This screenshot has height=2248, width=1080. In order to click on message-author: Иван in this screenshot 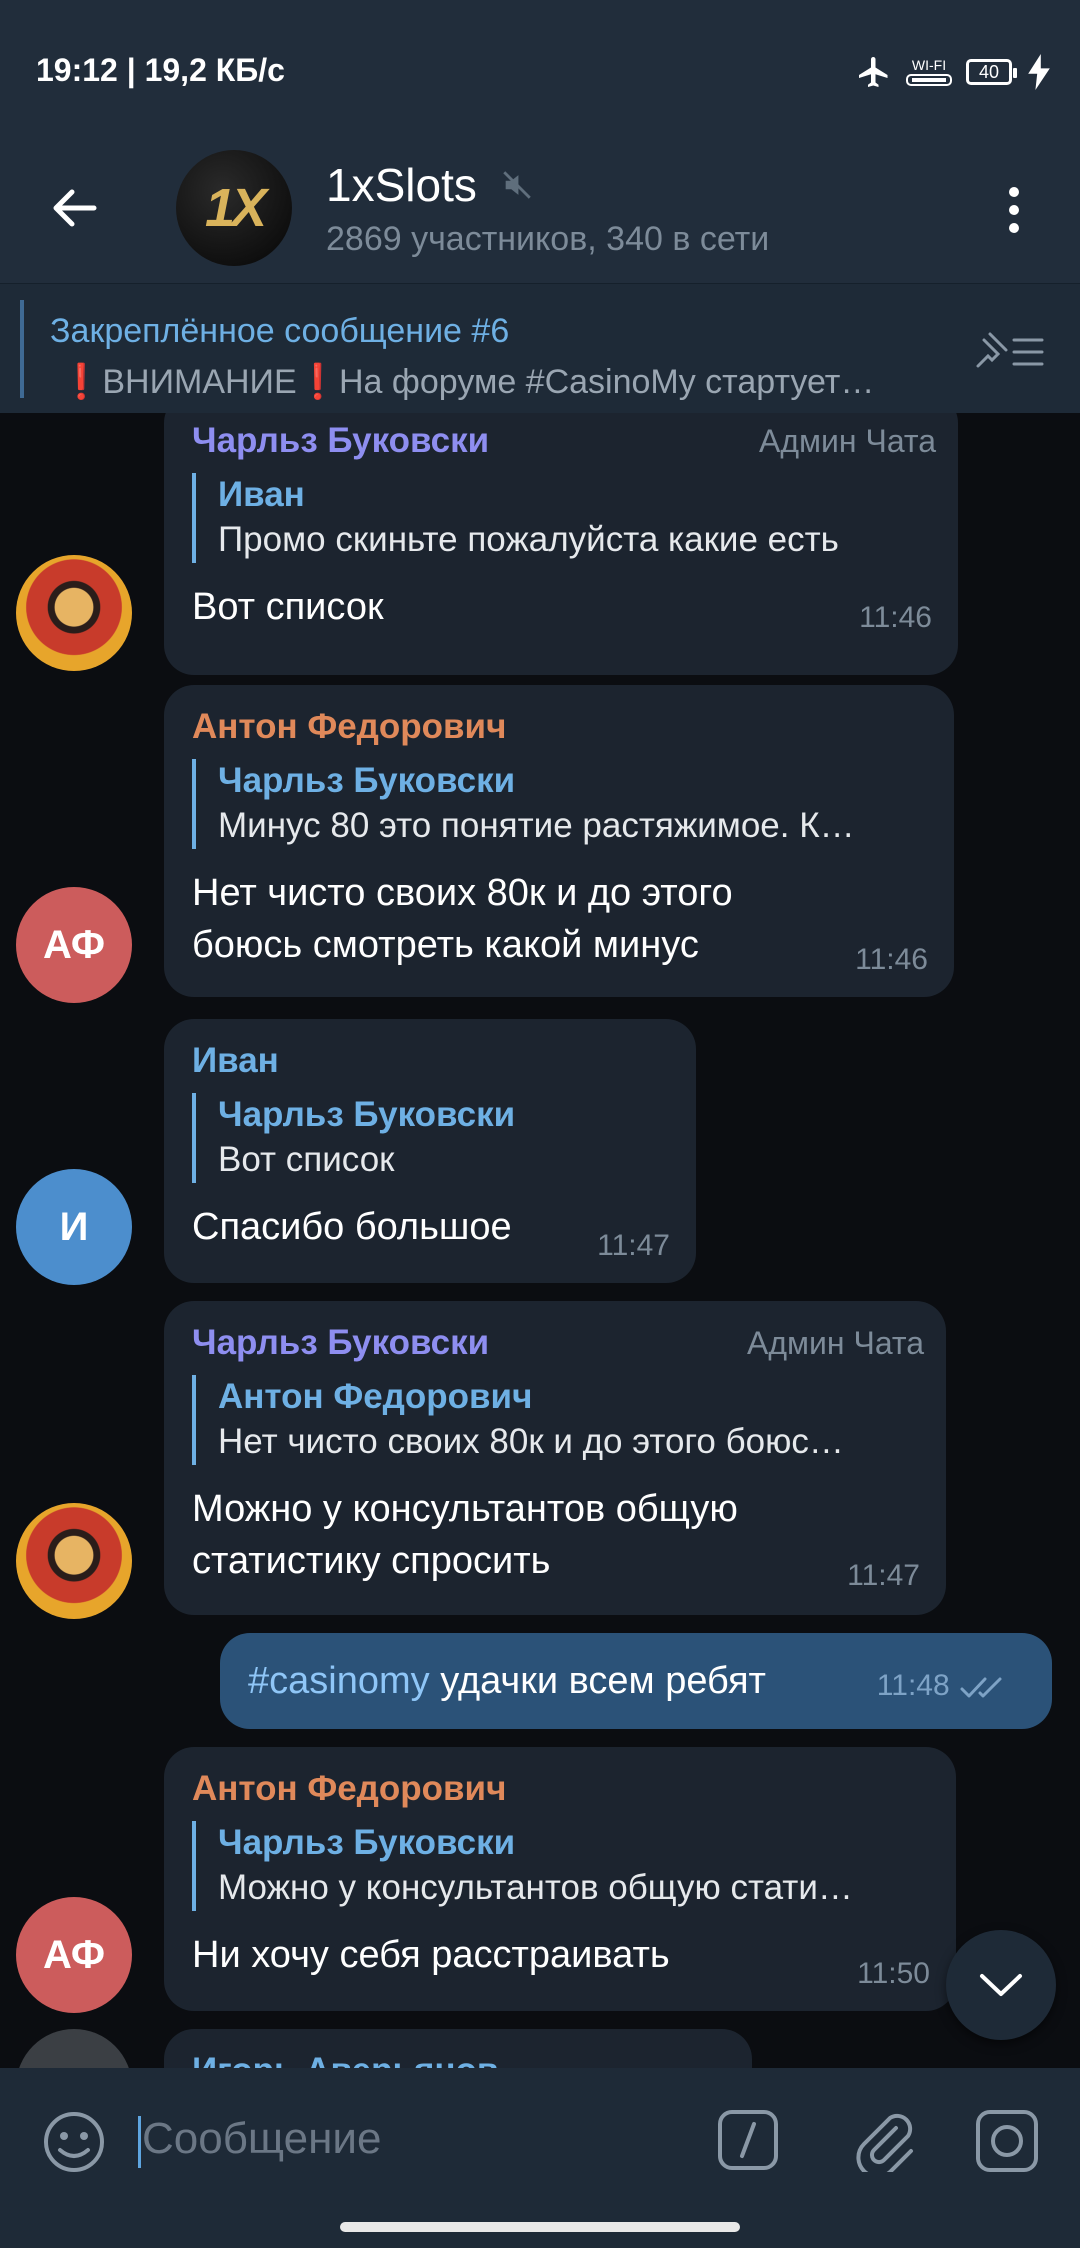, I will do `click(235, 1061)`.